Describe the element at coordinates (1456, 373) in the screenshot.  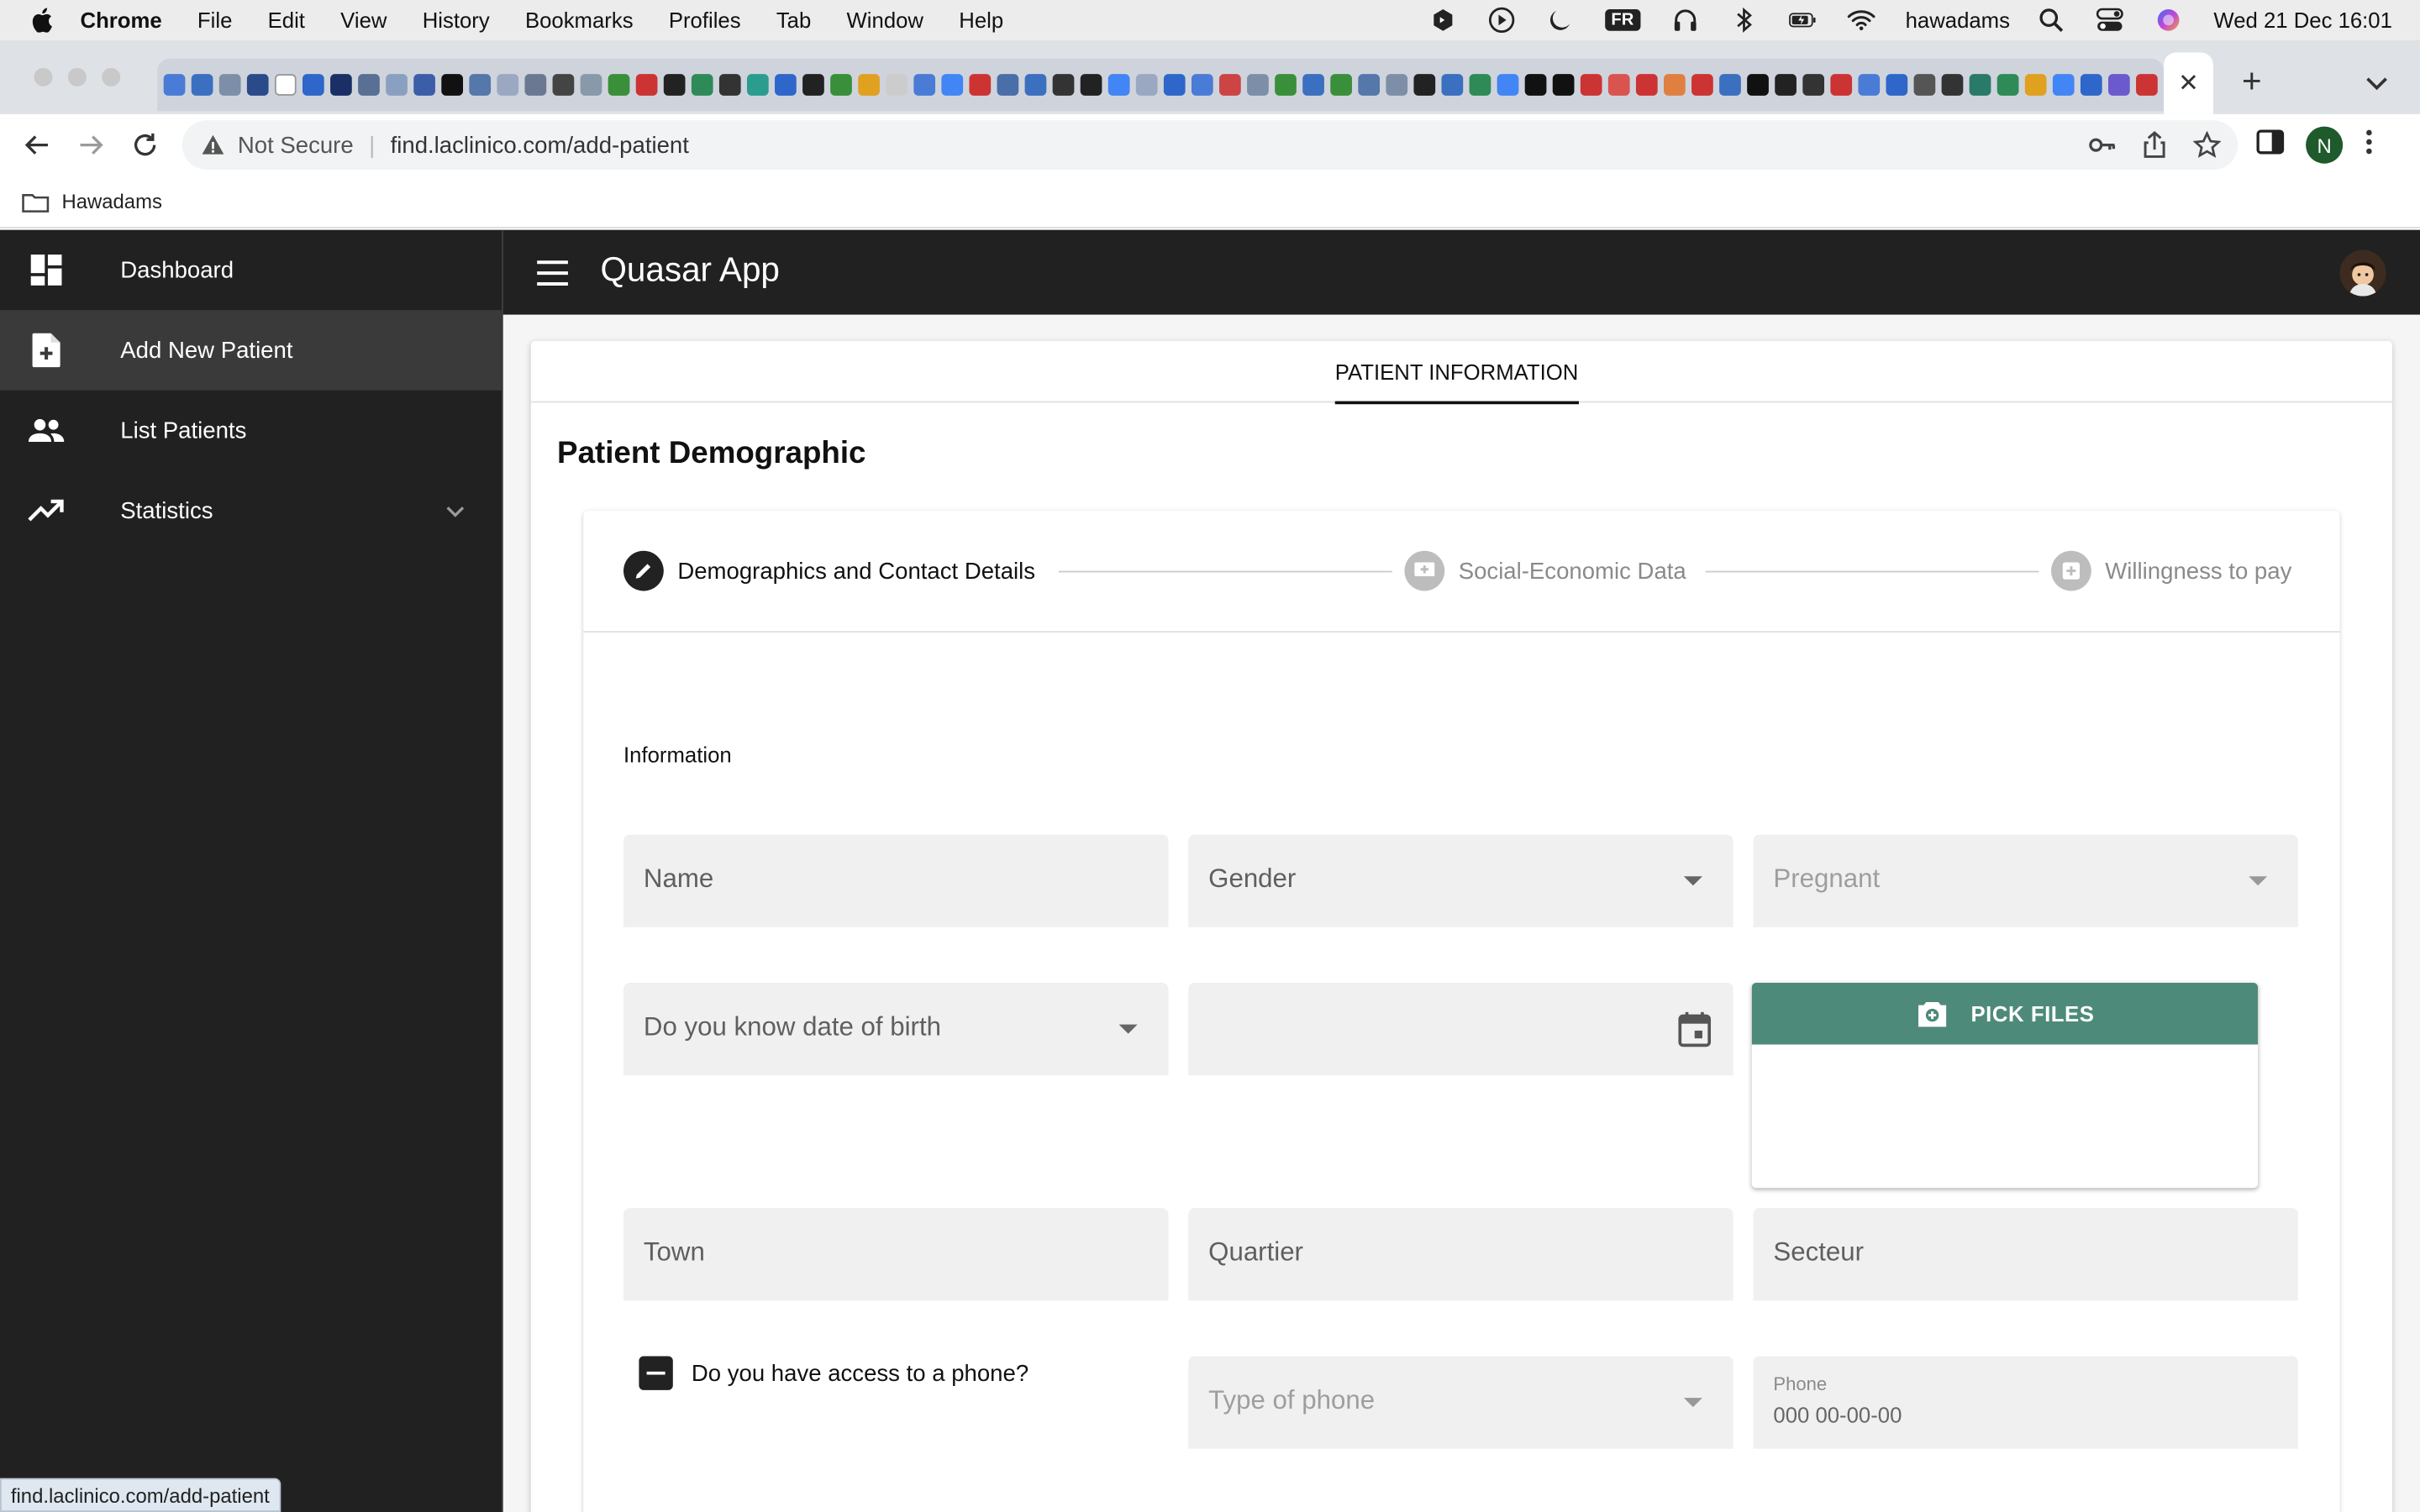
I see `tab-patient-information: PATIENT INFORMATION` at that location.